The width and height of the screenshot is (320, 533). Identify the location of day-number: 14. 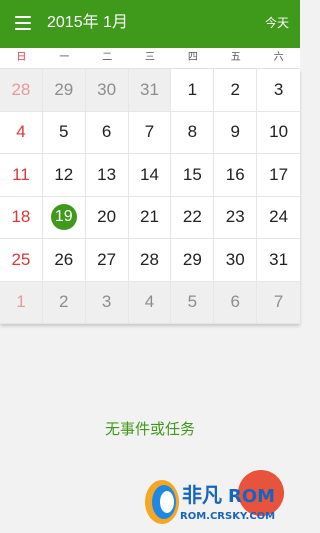
(149, 174).